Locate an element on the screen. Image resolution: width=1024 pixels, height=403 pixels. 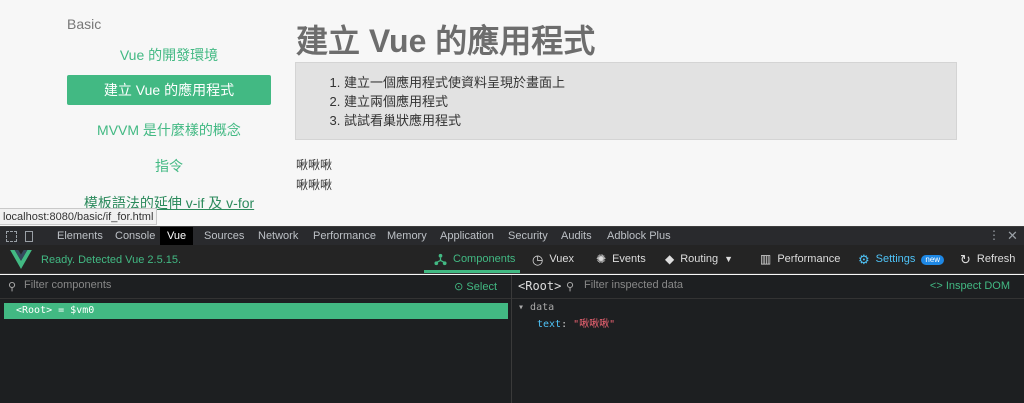
tab-sources: Sources is located at coordinates (224, 236).